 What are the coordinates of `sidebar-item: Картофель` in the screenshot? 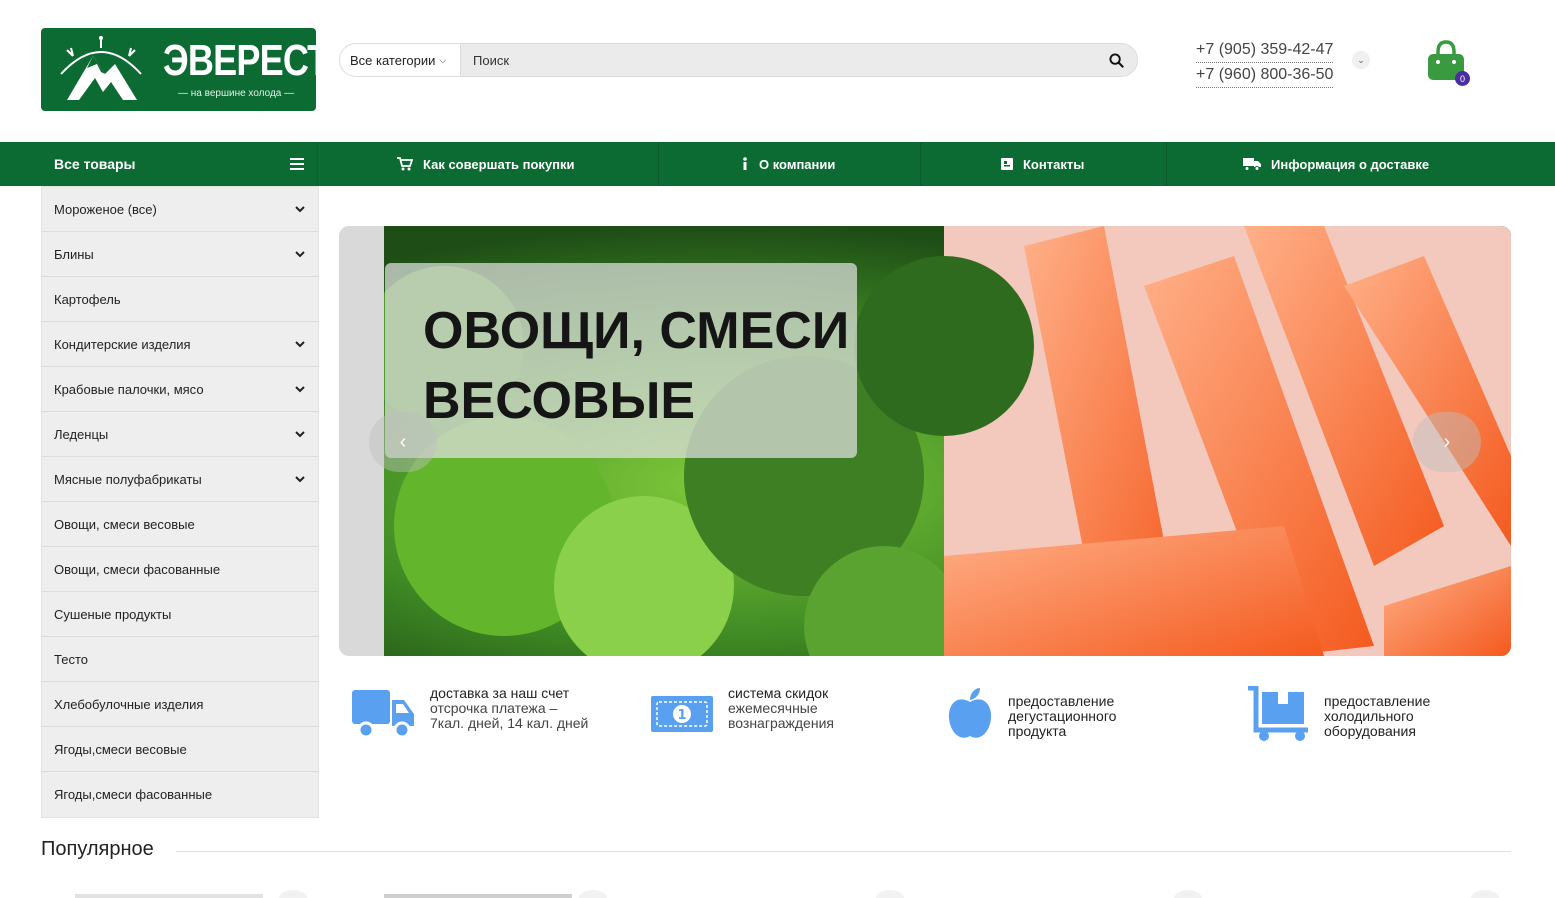 It's located at (180, 299).